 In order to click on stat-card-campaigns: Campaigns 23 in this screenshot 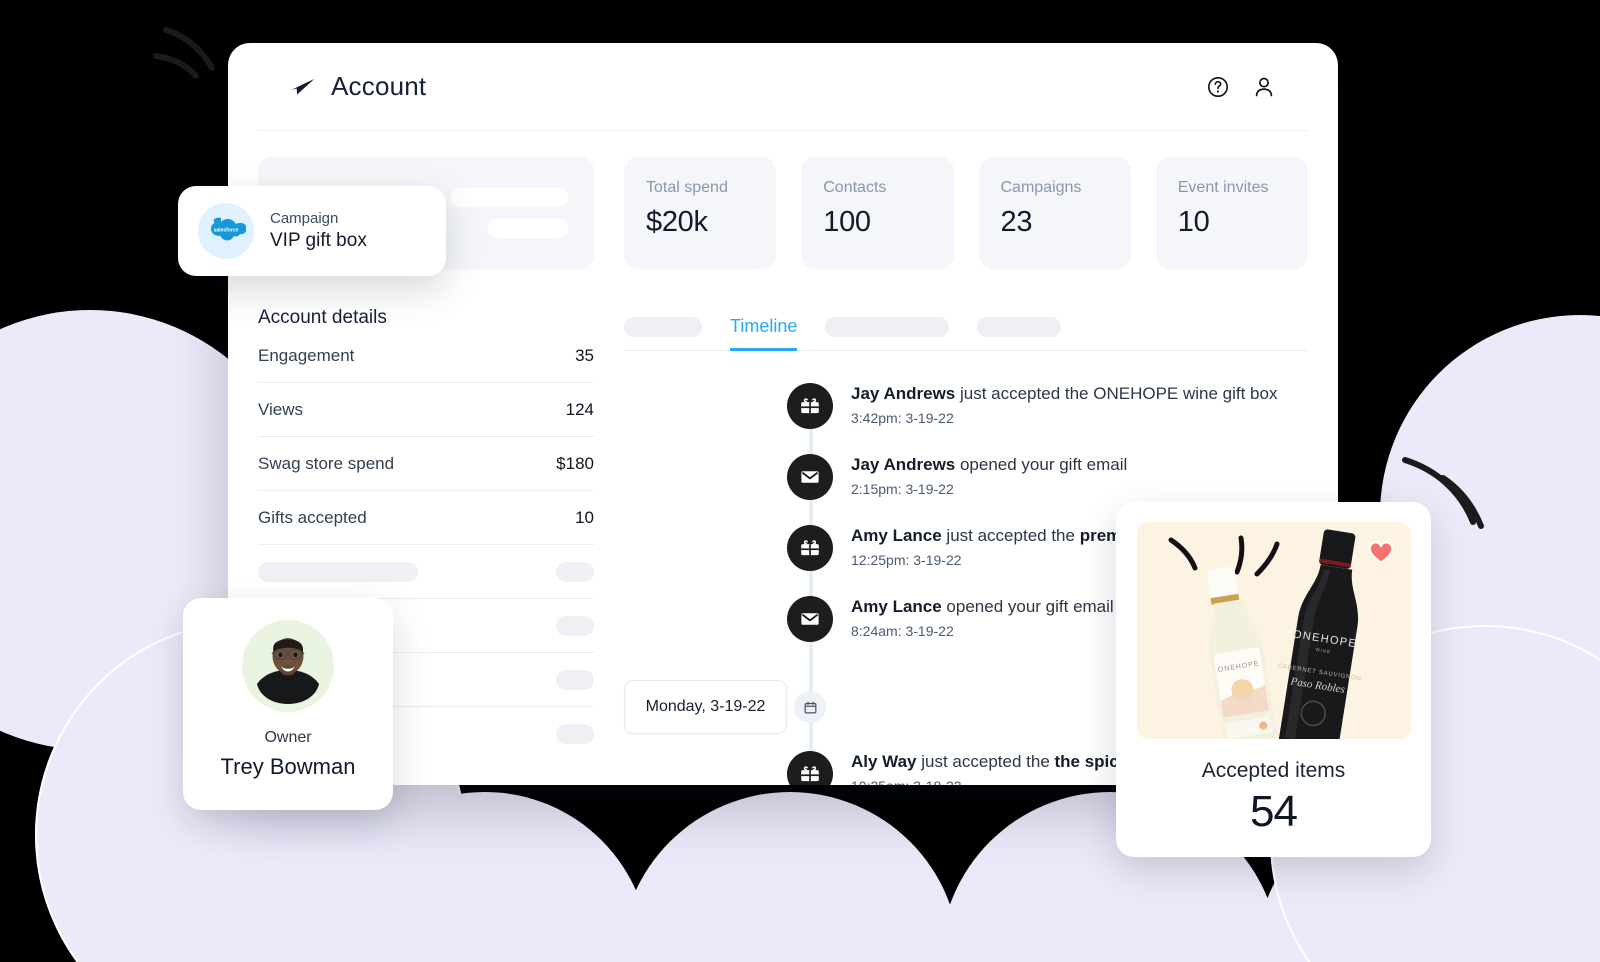, I will do `click(1054, 213)`.